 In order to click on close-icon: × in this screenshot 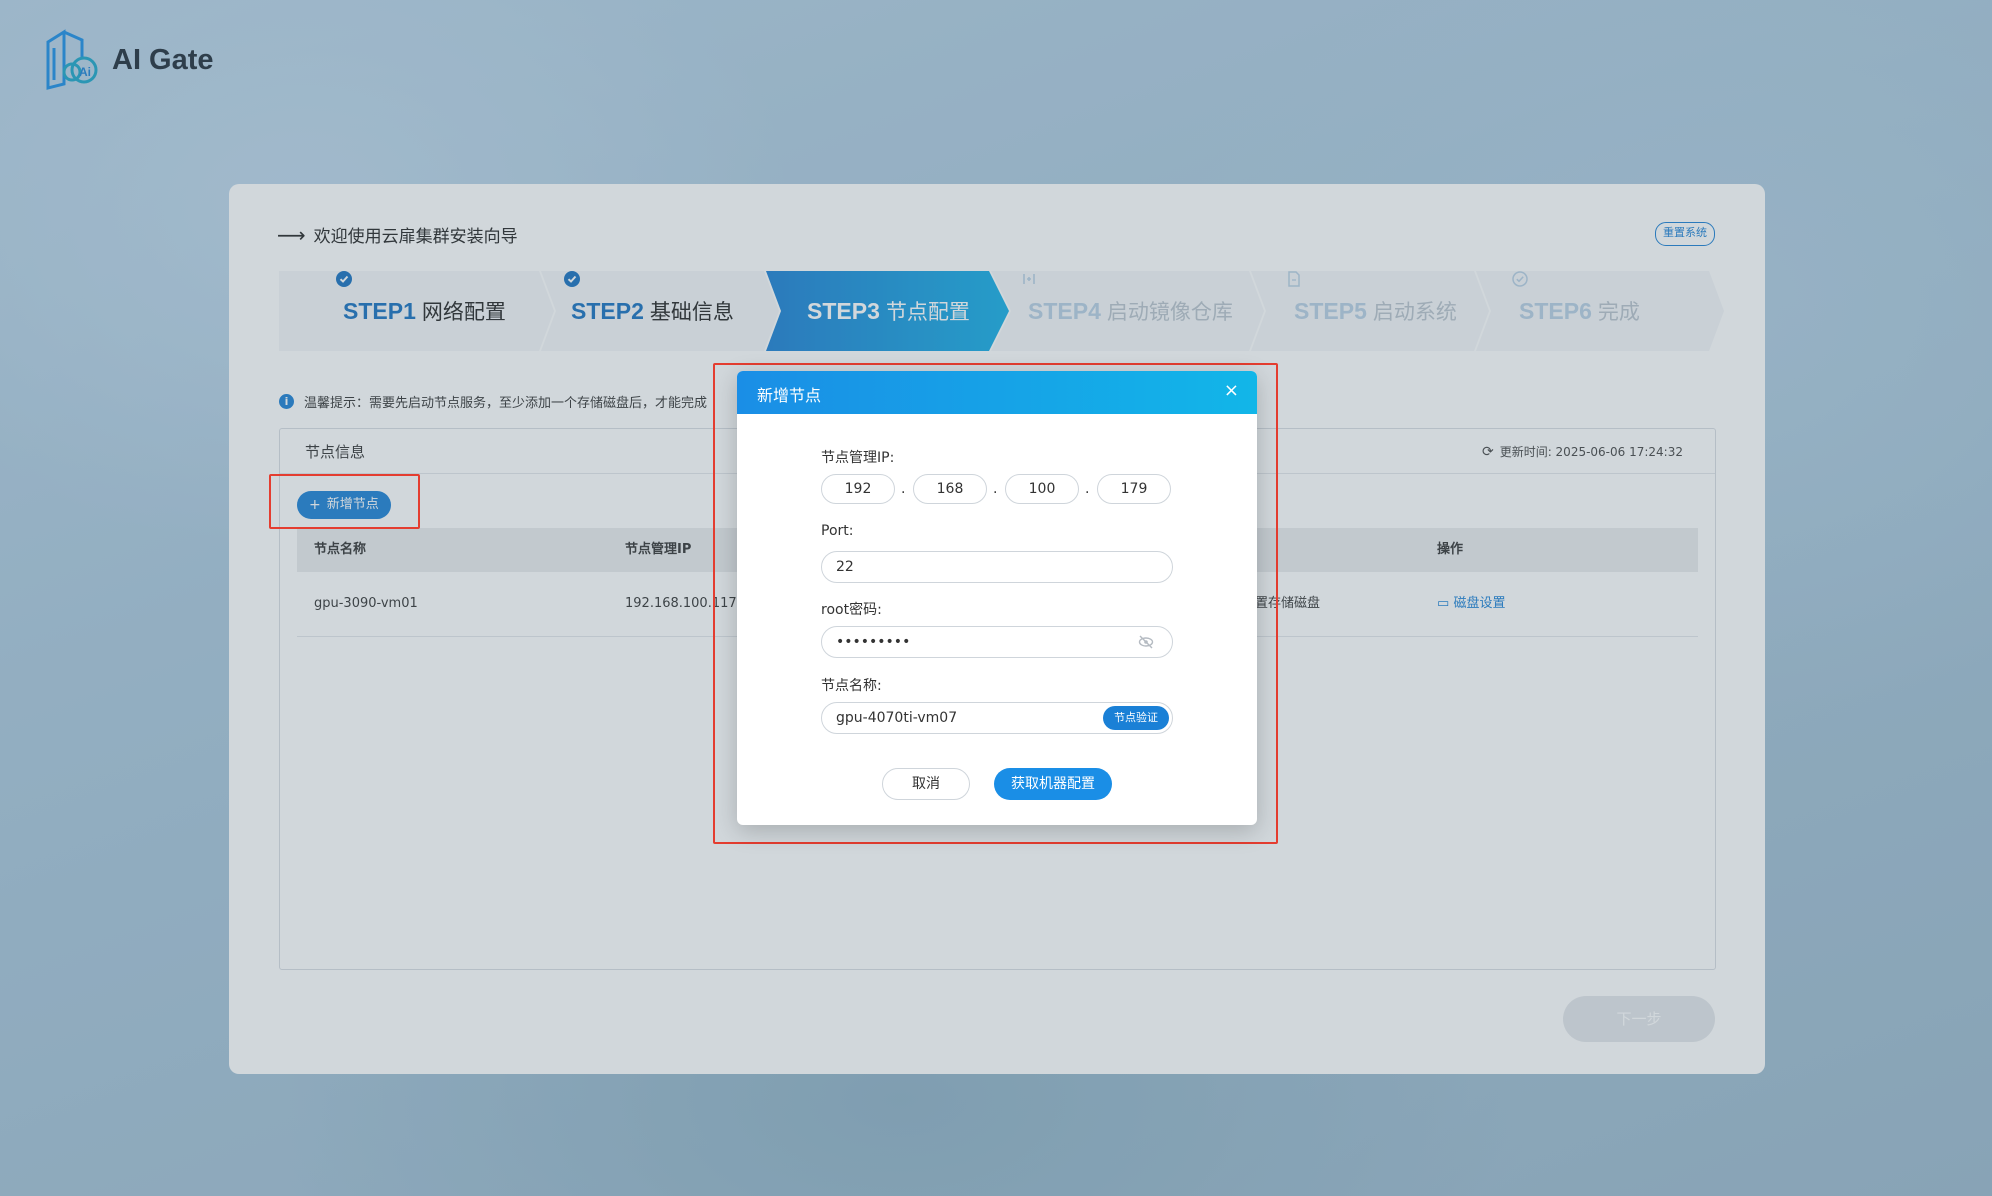, I will do `click(1231, 390)`.